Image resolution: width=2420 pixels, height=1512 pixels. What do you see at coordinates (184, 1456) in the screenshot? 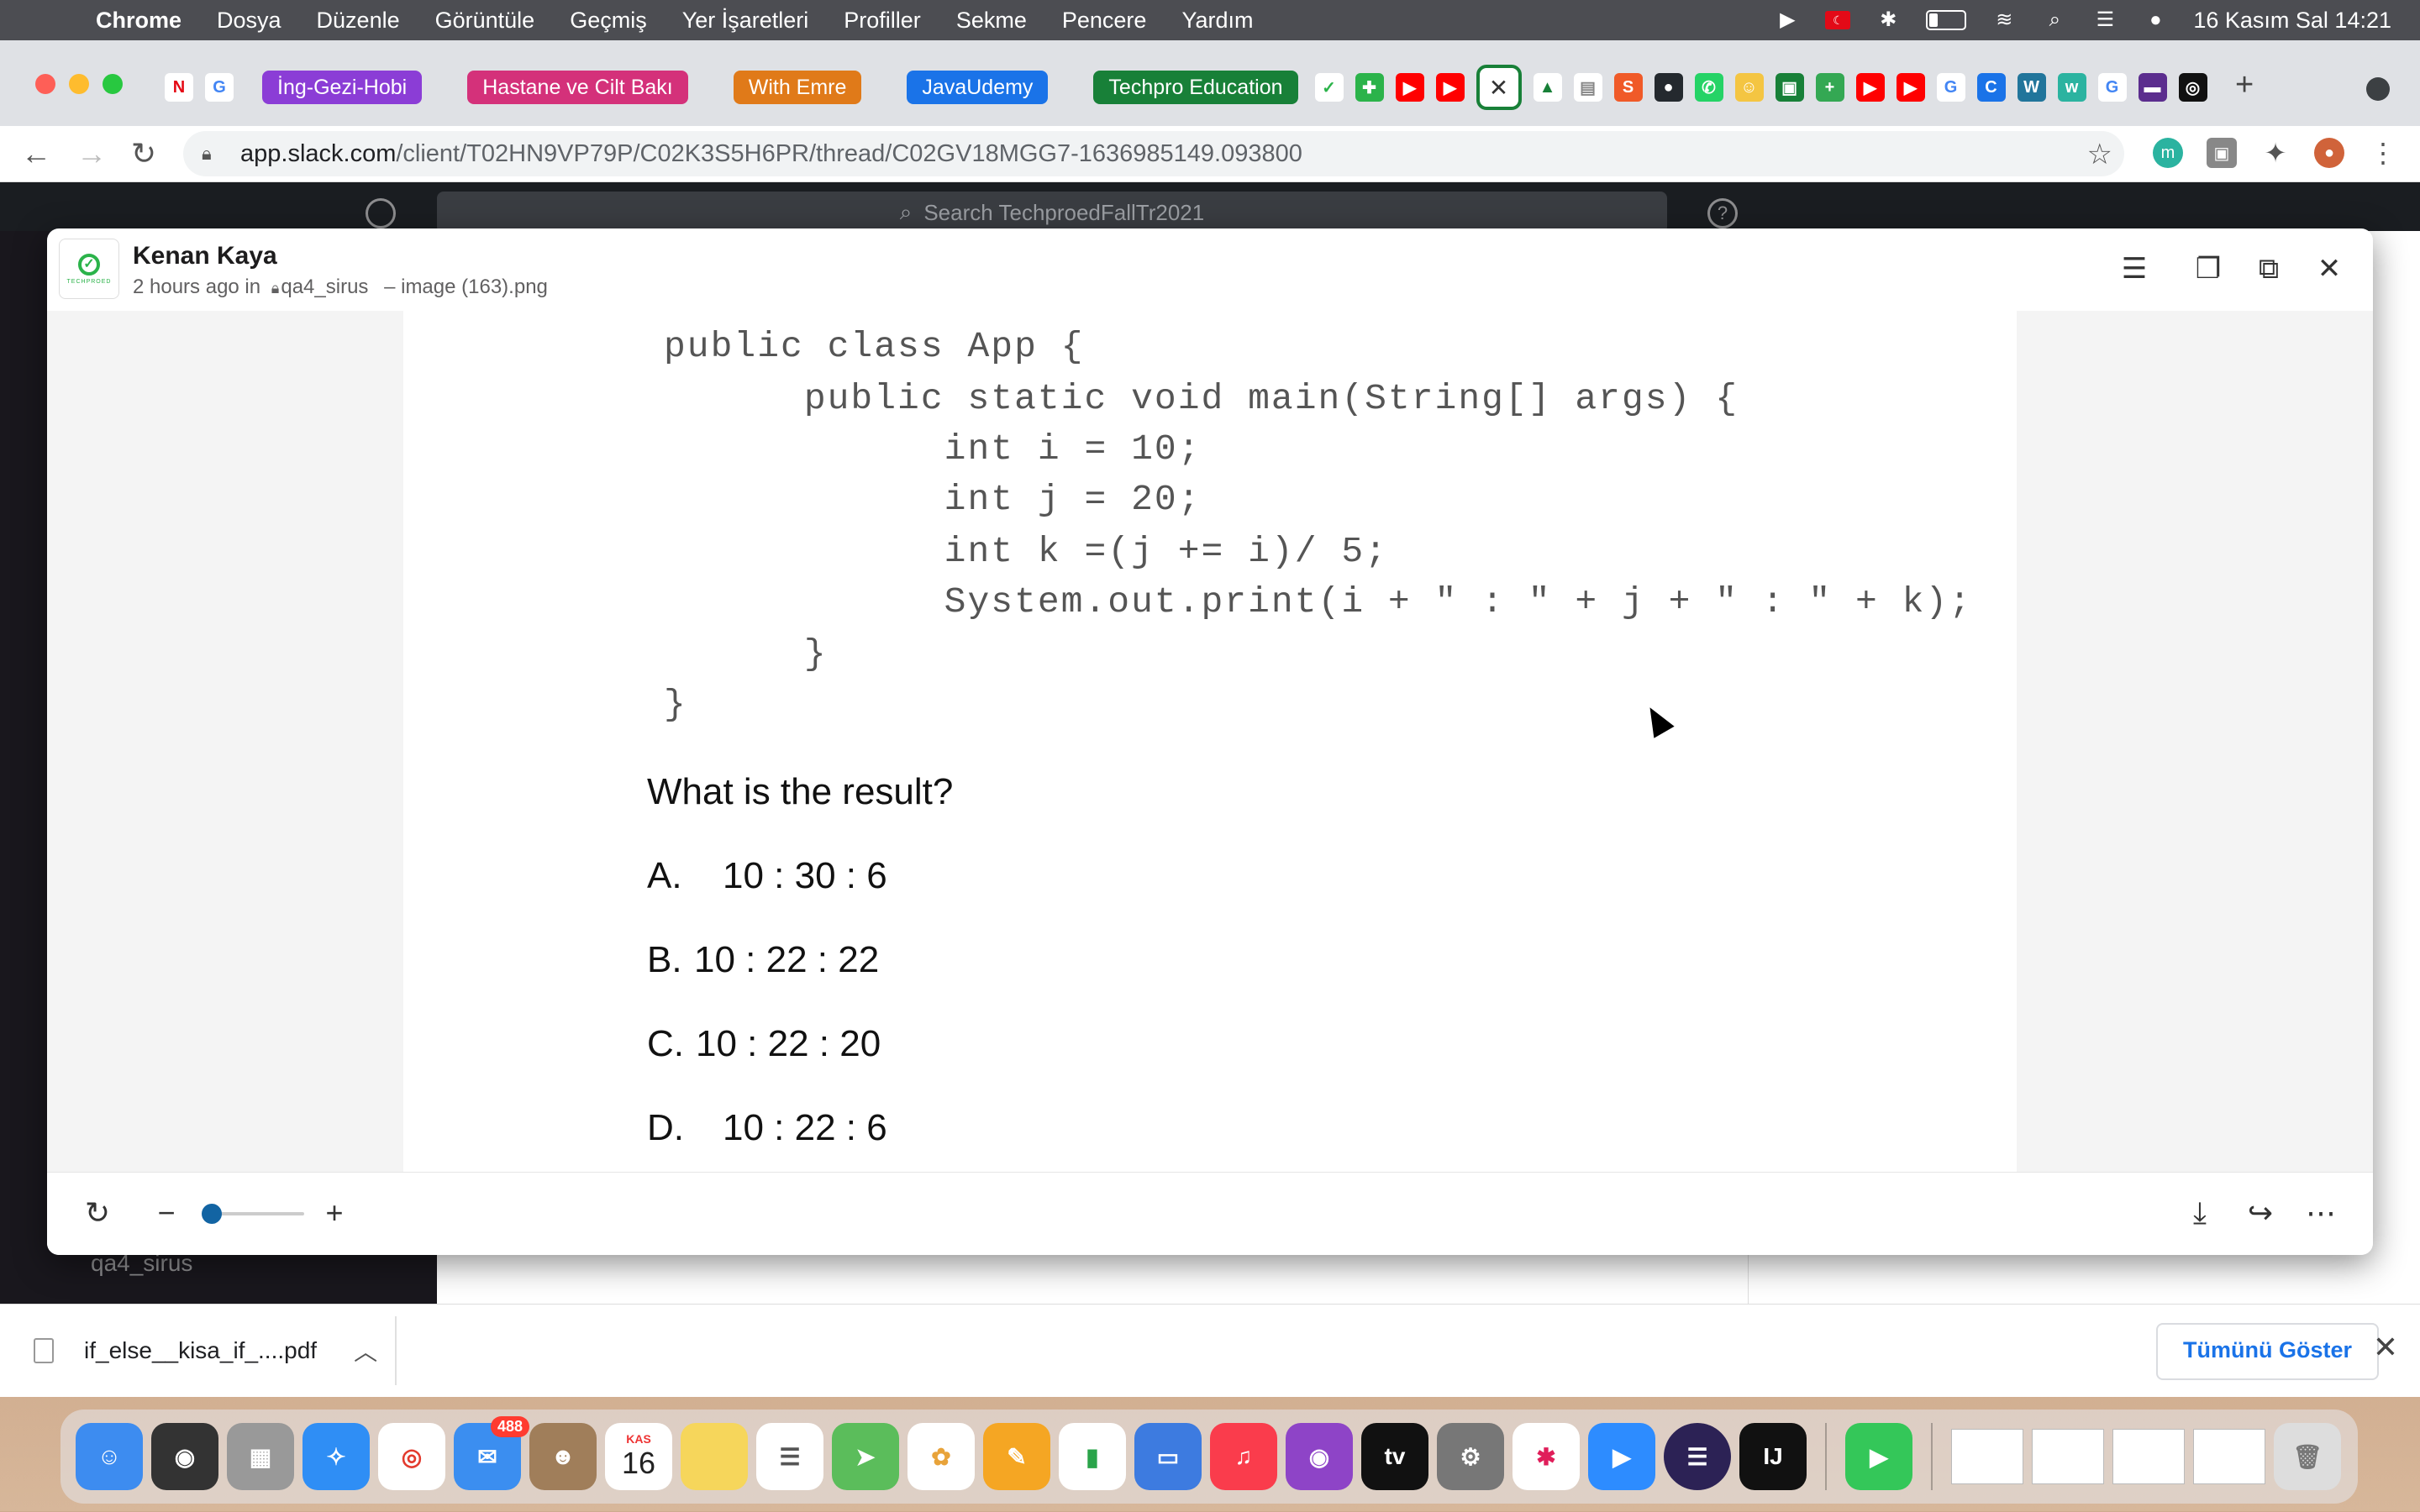
I see `siri-icon: ◉` at bounding box center [184, 1456].